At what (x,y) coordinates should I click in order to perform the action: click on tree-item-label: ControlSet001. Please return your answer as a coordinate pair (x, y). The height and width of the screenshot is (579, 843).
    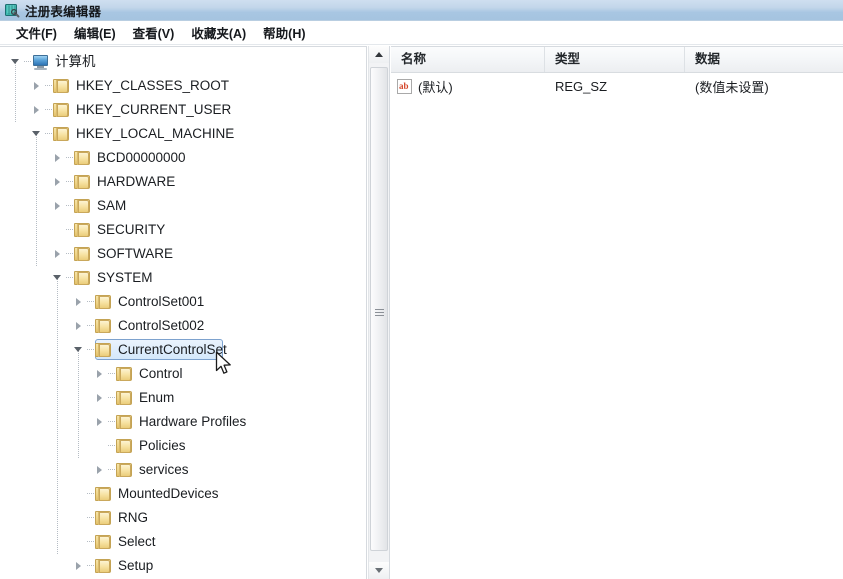
    Looking at the image, I should click on (161, 301).